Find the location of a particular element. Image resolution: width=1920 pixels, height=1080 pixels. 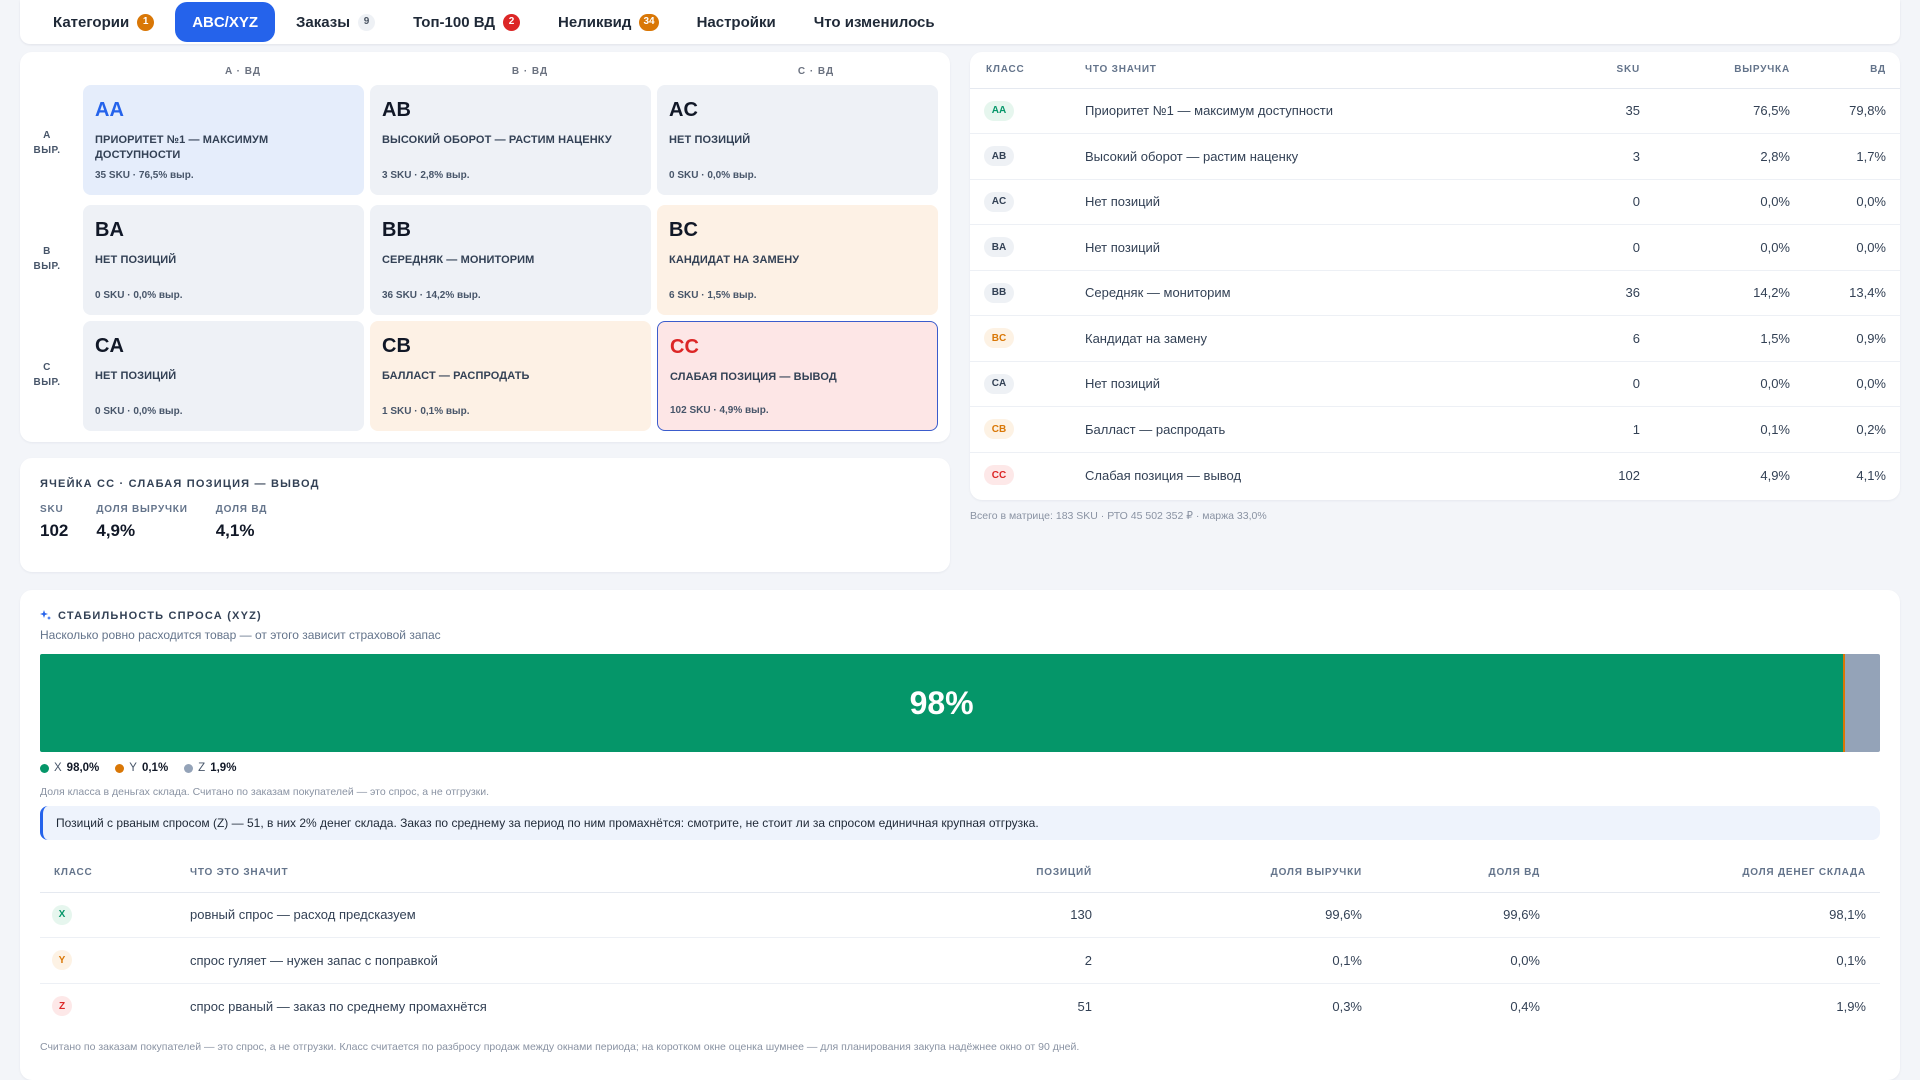

xyz-share-bar: 98% is located at coordinates (960, 703).